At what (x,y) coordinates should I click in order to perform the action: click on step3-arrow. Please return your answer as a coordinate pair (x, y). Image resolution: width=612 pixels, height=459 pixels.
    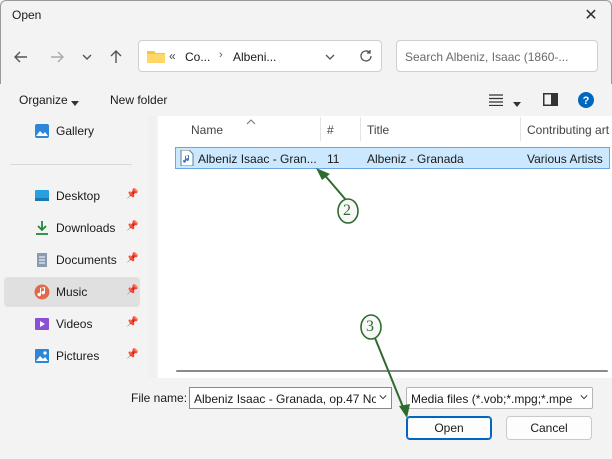
    Looking at the image, I should click on (390, 375).